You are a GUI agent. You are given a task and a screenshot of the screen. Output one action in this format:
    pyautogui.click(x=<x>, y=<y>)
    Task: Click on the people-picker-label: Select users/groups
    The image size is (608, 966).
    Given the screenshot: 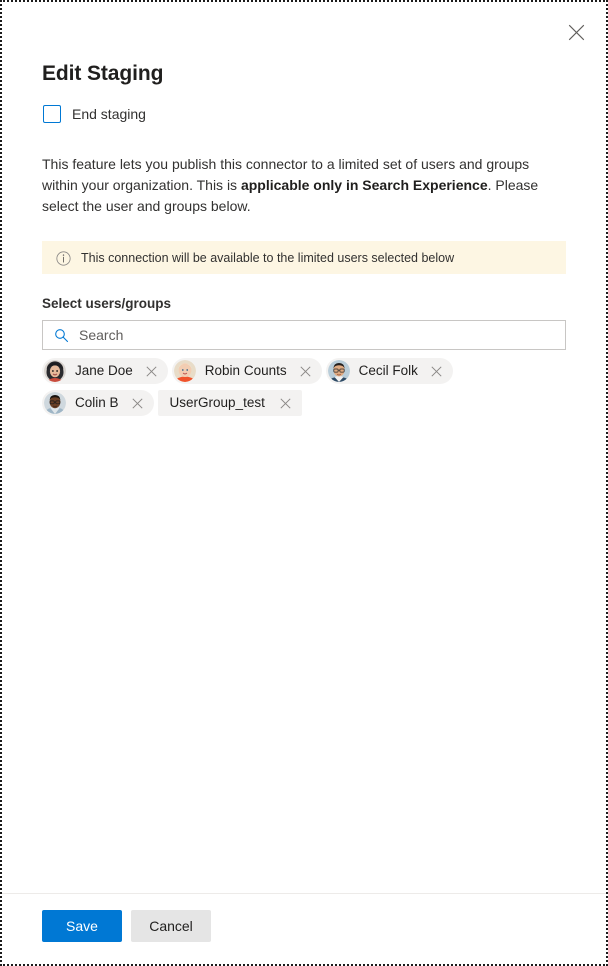 What is the action you would take?
    pyautogui.click(x=107, y=303)
    